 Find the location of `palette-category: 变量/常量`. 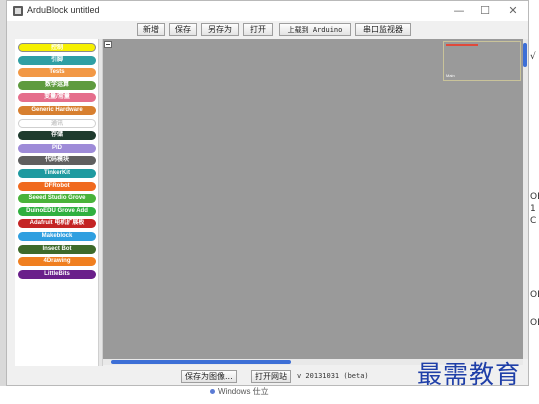

palette-category: 变量/常量 is located at coordinates (57, 98).